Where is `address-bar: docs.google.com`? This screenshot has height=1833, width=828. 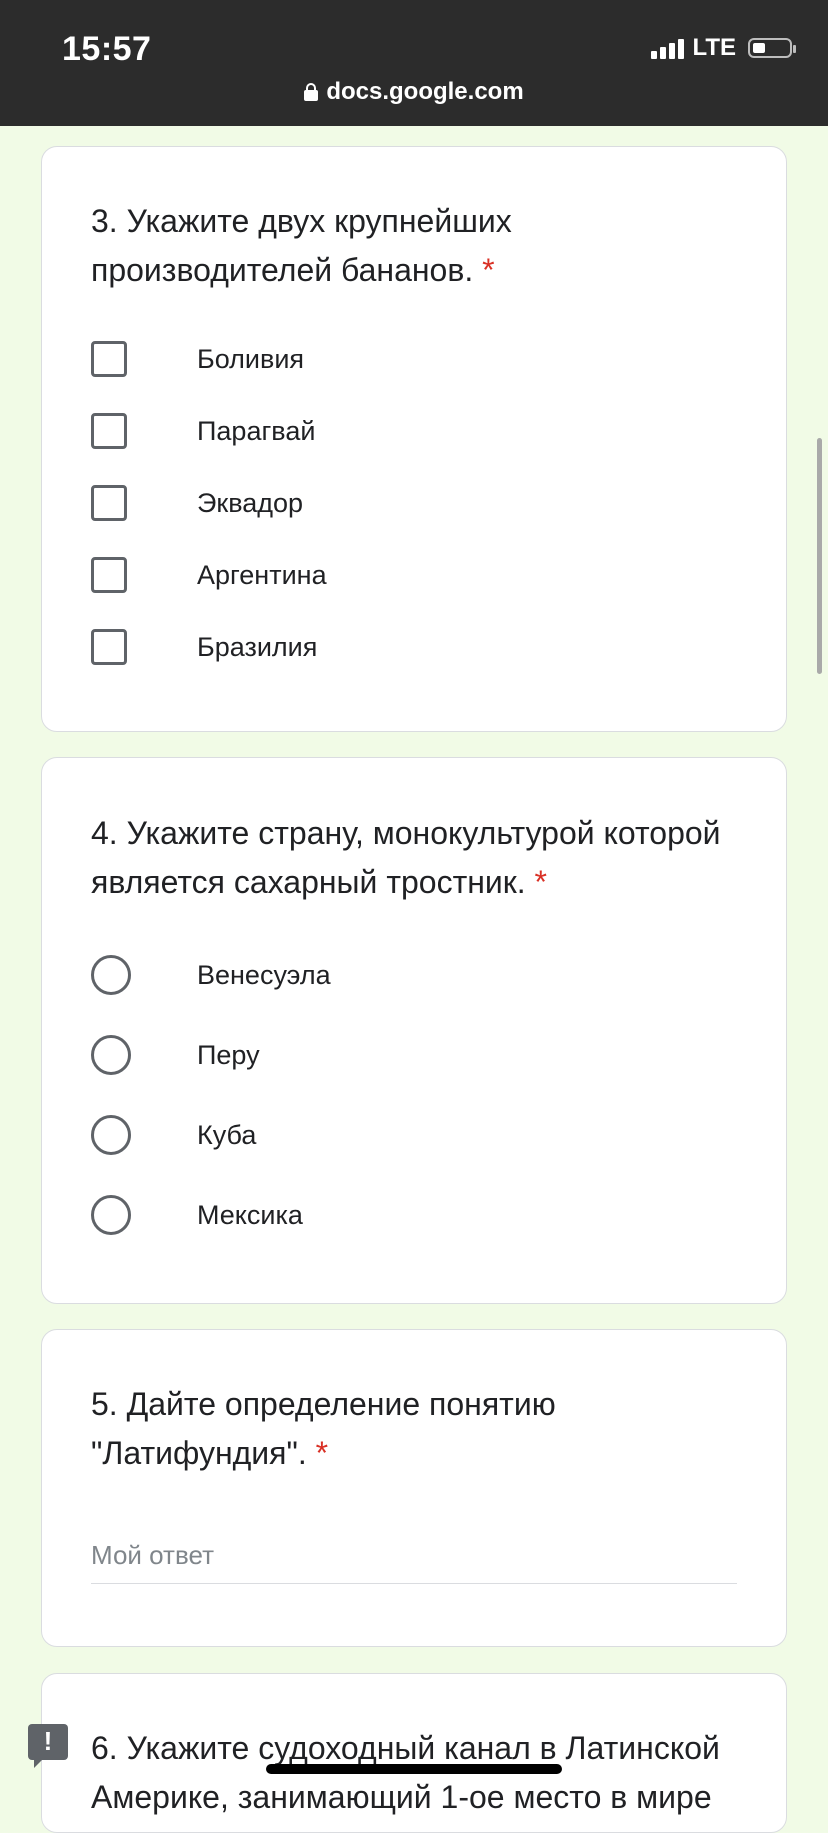 address-bar: docs.google.com is located at coordinates (414, 92).